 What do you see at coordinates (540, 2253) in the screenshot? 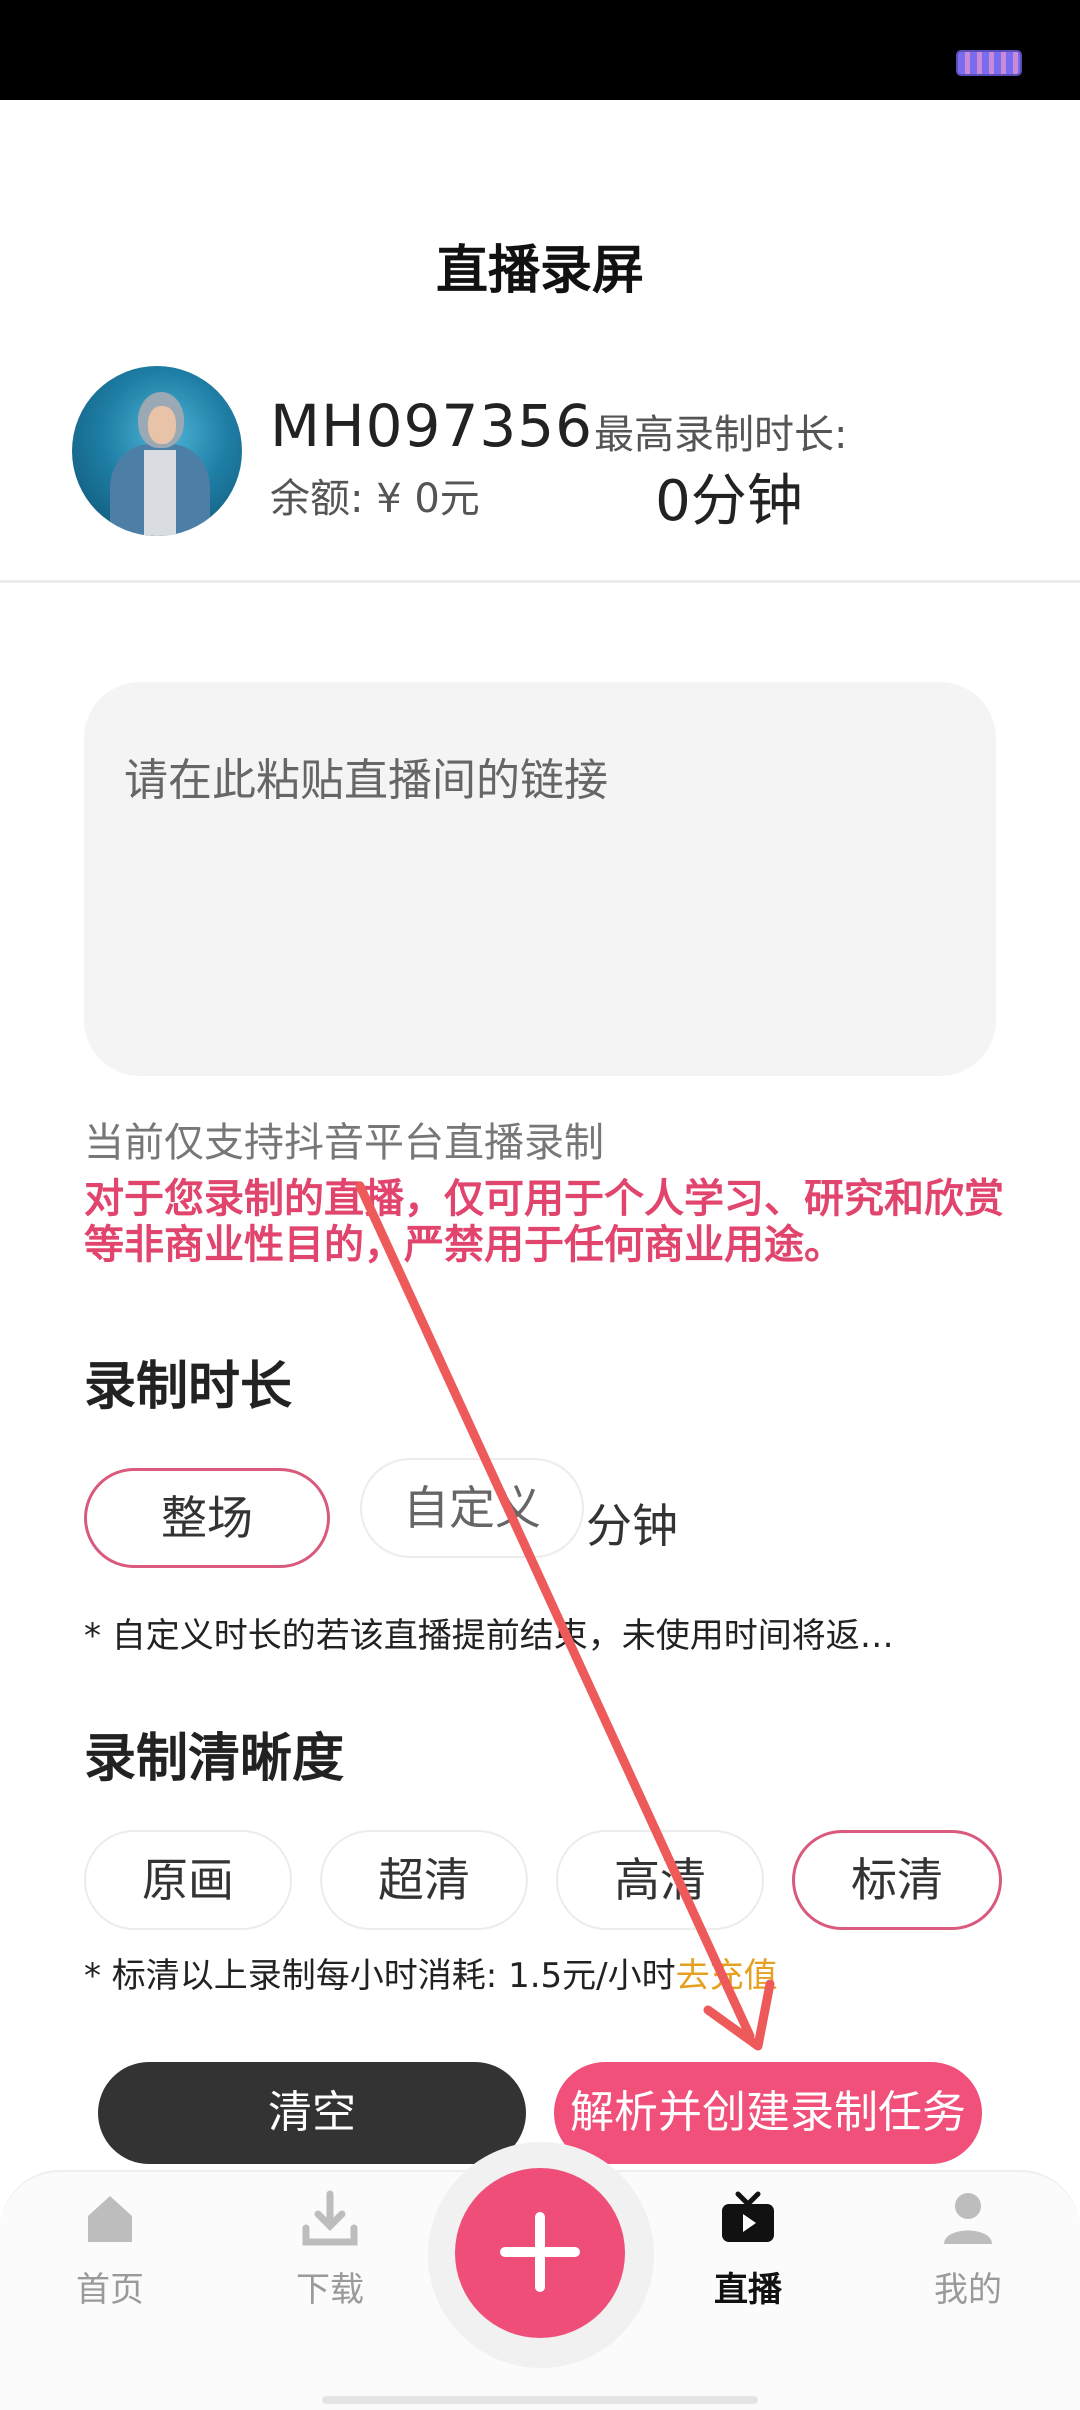
I see `add-button` at bounding box center [540, 2253].